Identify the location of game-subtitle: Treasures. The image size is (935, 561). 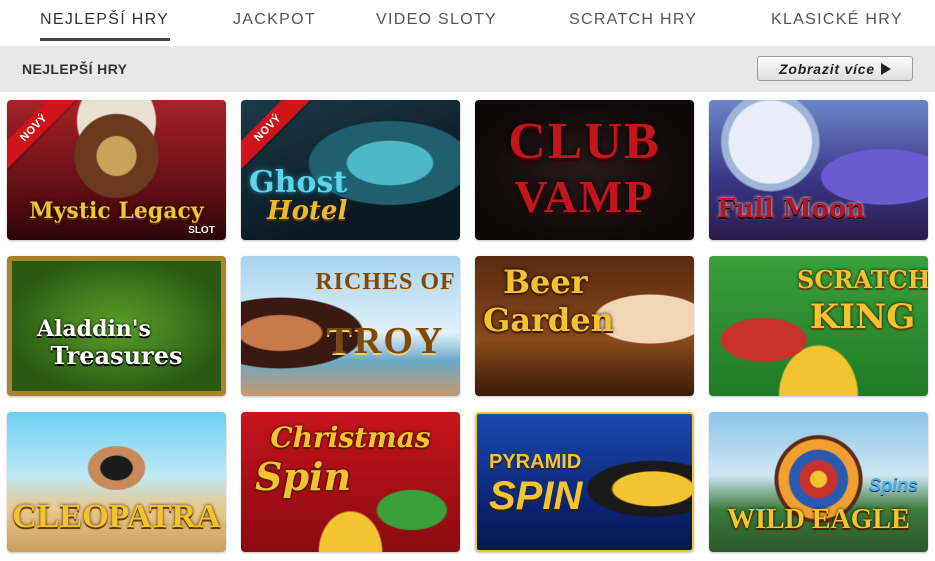
(116, 355).